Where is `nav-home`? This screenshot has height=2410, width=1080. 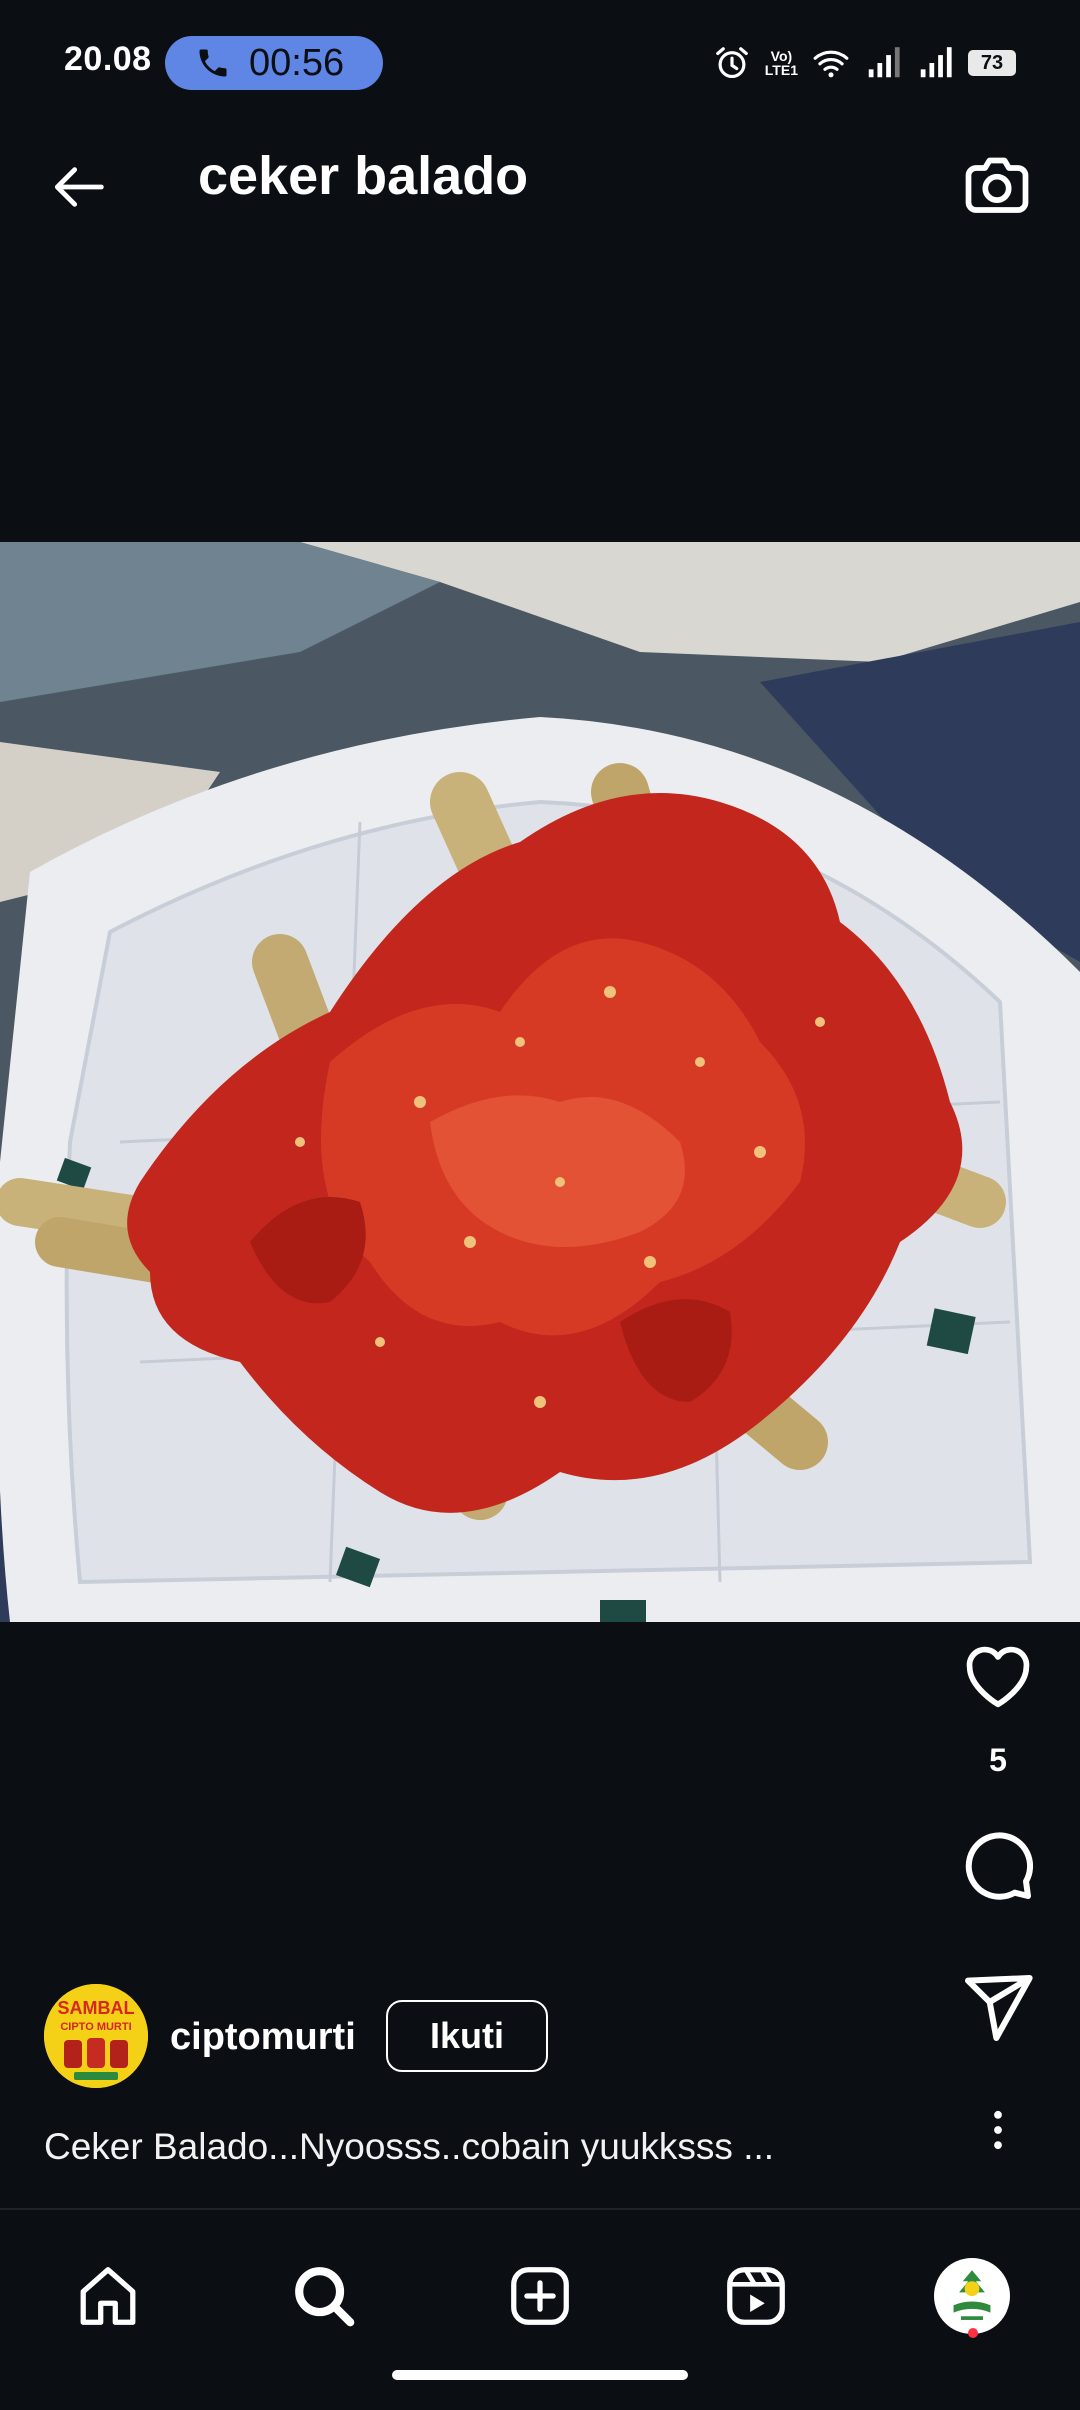
nav-home is located at coordinates (108, 2296).